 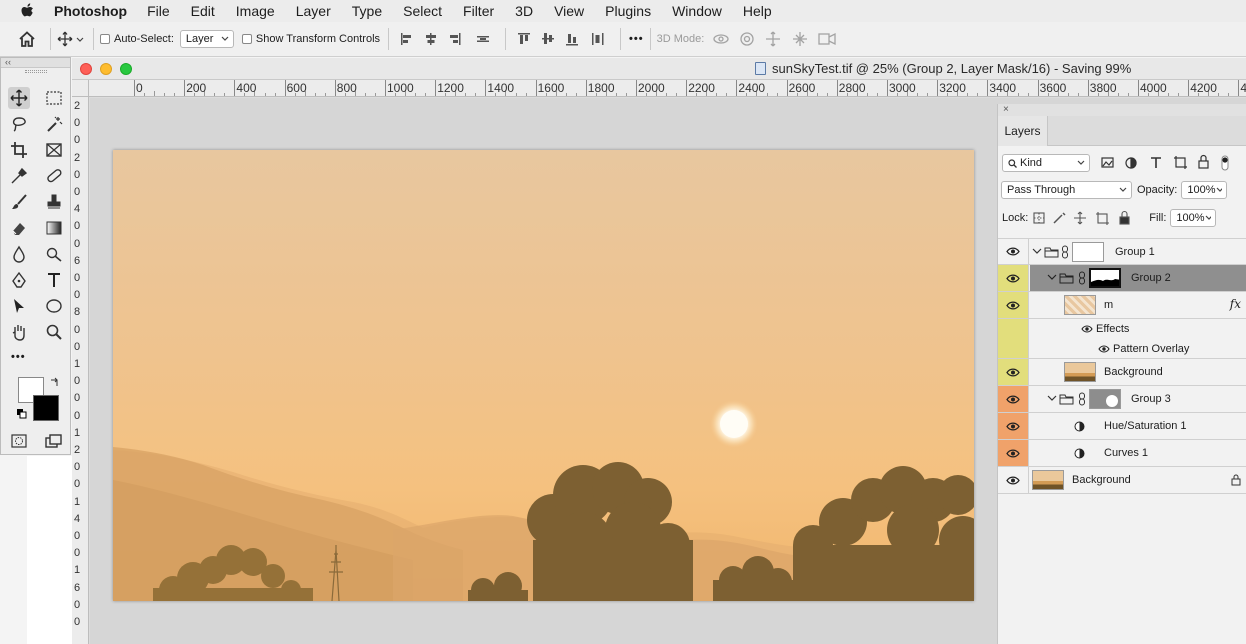 I want to click on menu-window: Window, so click(x=697, y=11).